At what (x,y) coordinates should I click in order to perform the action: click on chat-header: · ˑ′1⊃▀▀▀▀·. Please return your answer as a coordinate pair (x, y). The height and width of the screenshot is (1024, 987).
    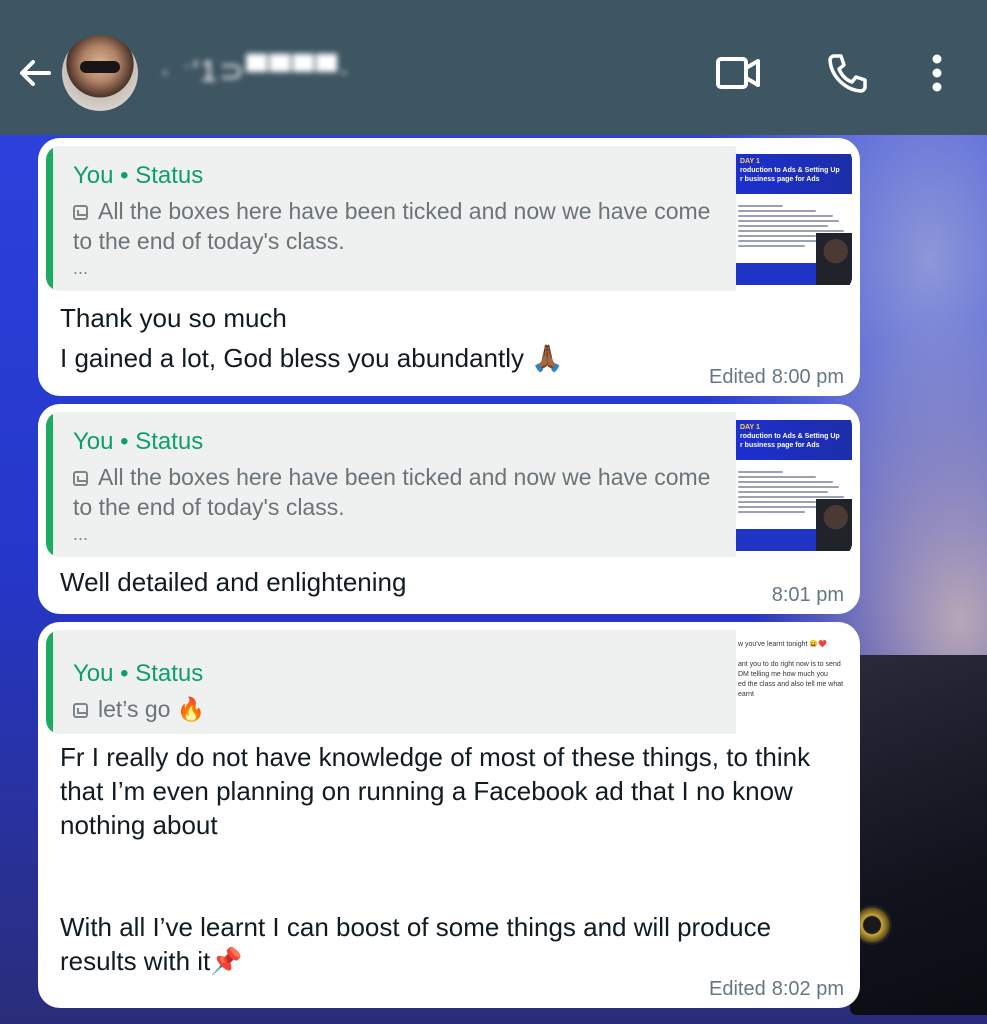
    Looking at the image, I should click on (493, 67).